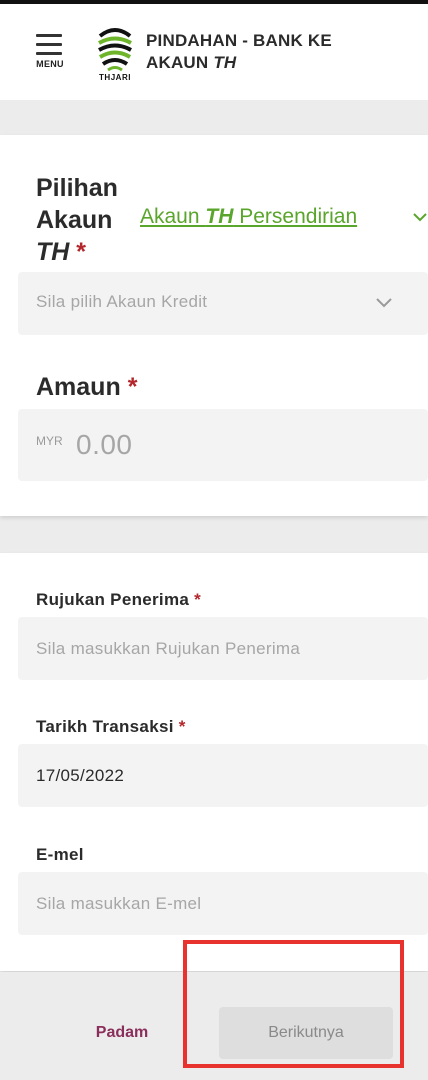 The height and width of the screenshot is (1080, 428). I want to click on amount-label-text: Amaun, so click(78, 387).